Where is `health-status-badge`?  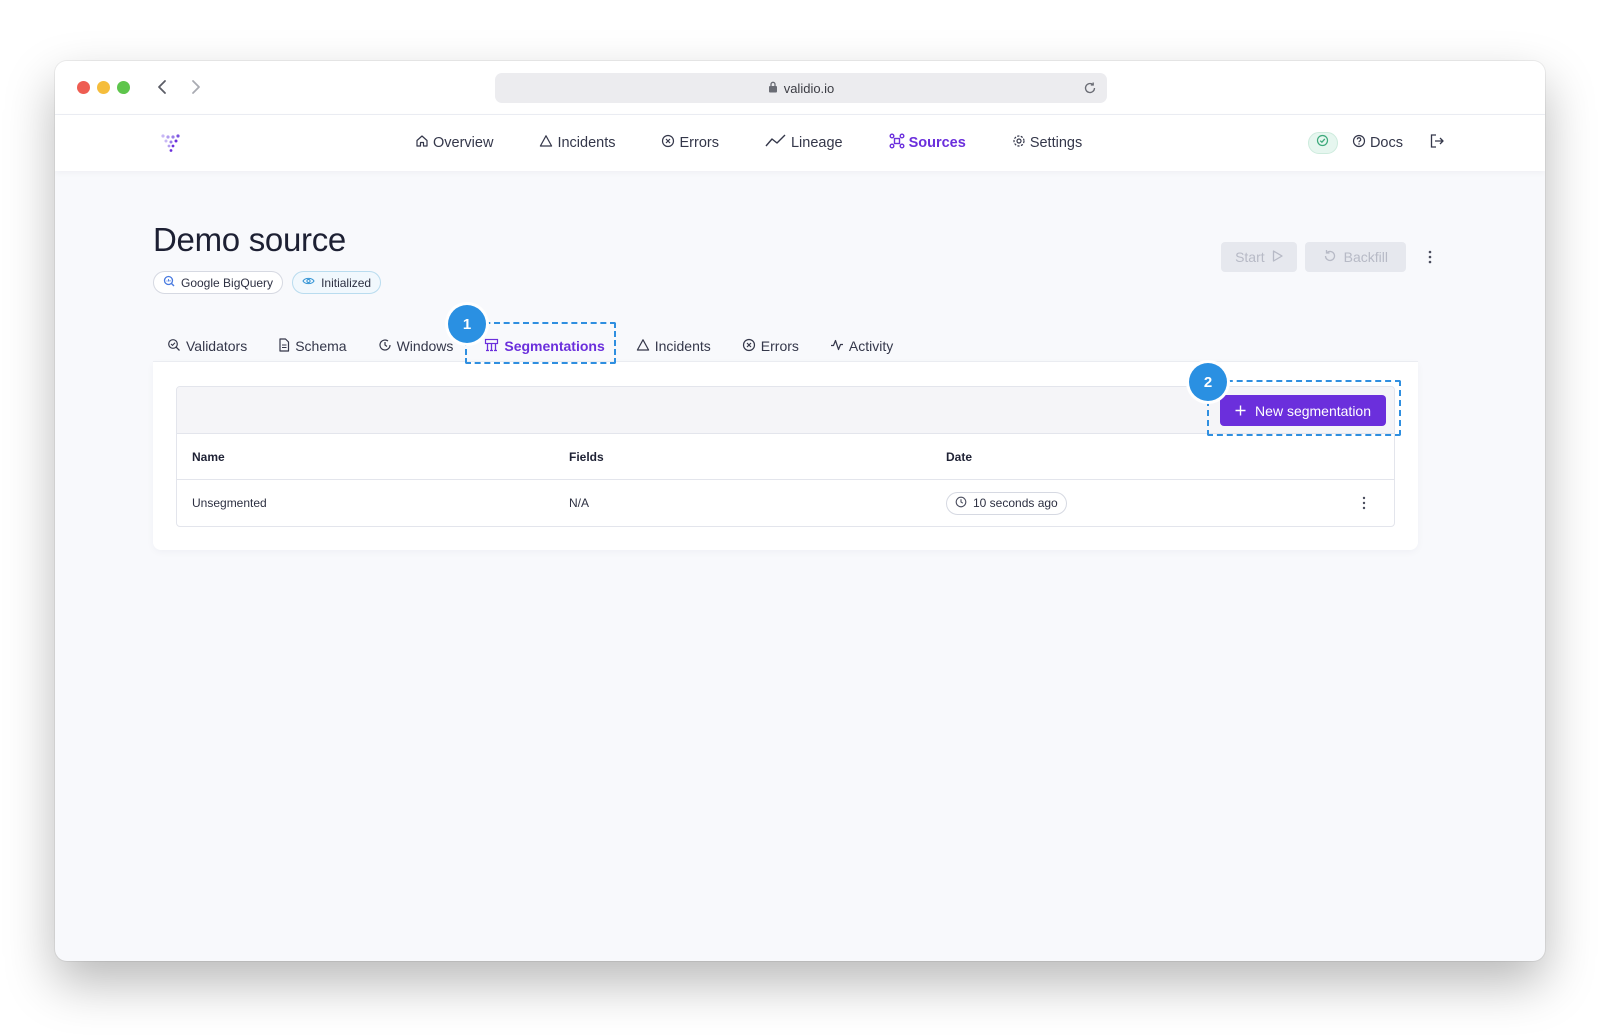
health-status-badge is located at coordinates (1322, 143).